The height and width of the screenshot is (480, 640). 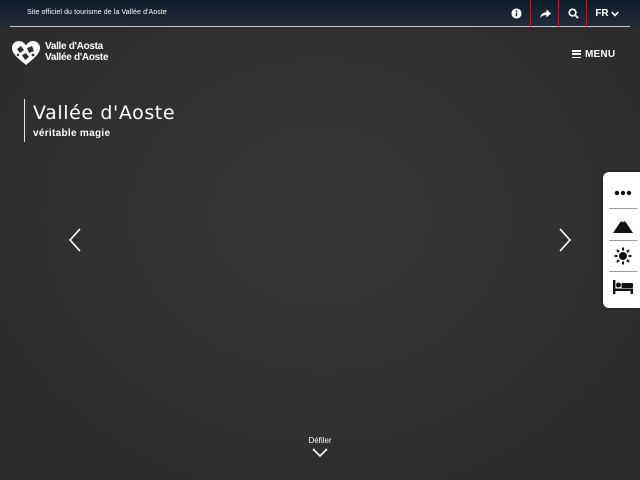 What do you see at coordinates (77, 57) in the screenshot?
I see `logo-line-2: Vallée d'Aoste` at bounding box center [77, 57].